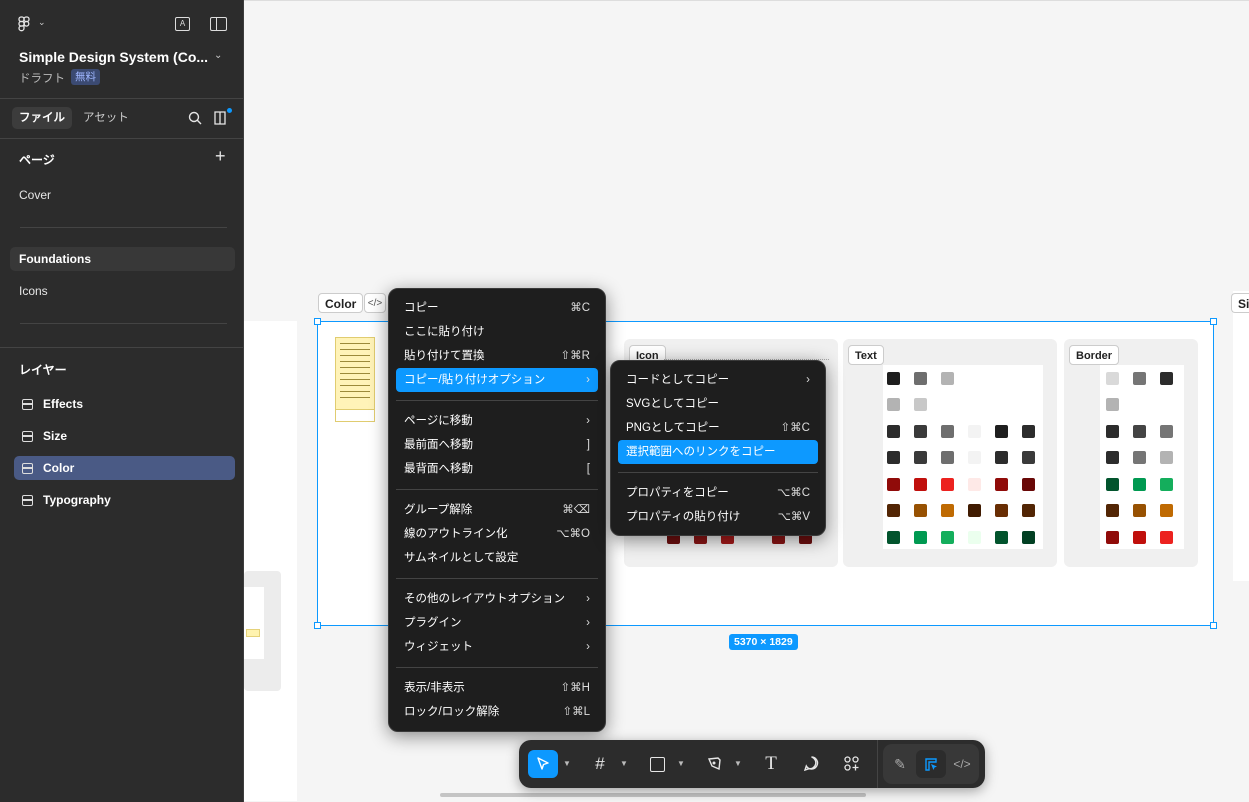  What do you see at coordinates (218, 55) in the screenshot?
I see `chevron-down-icon: ⌄` at bounding box center [218, 55].